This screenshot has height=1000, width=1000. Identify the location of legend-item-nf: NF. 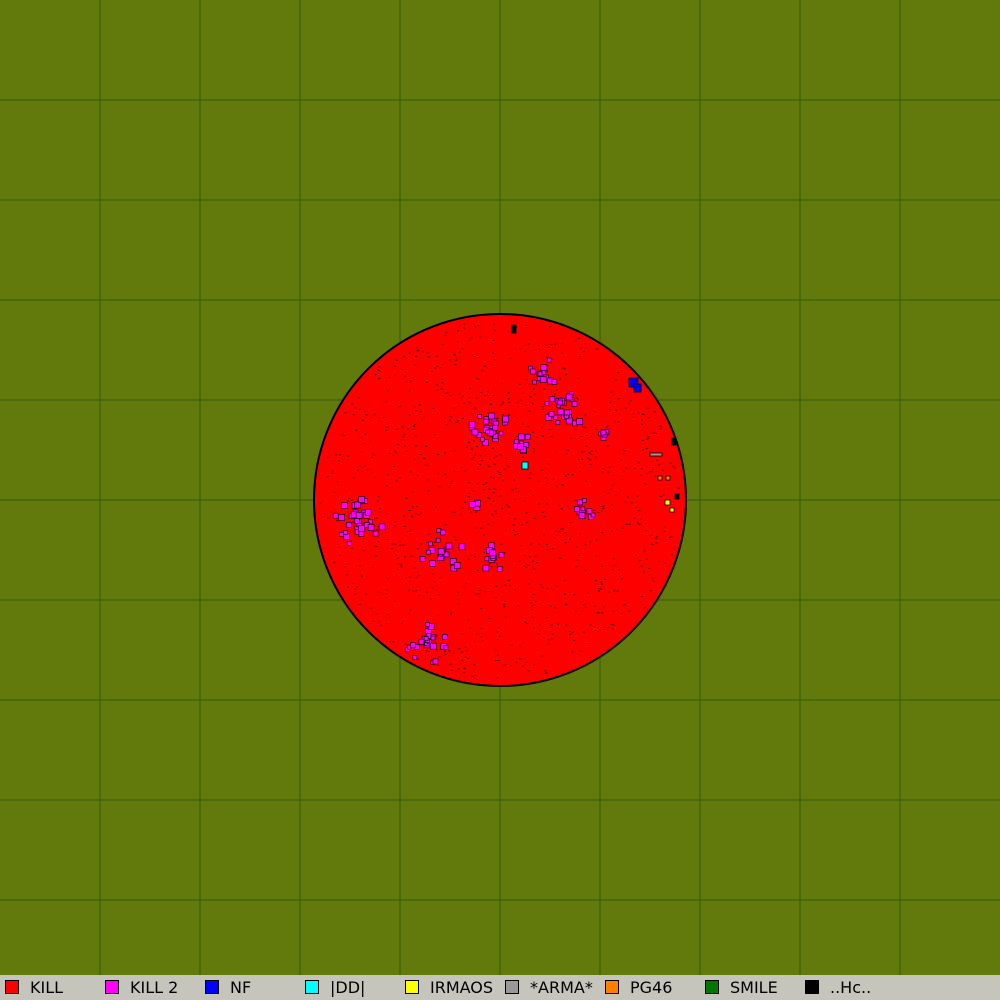
(250, 987).